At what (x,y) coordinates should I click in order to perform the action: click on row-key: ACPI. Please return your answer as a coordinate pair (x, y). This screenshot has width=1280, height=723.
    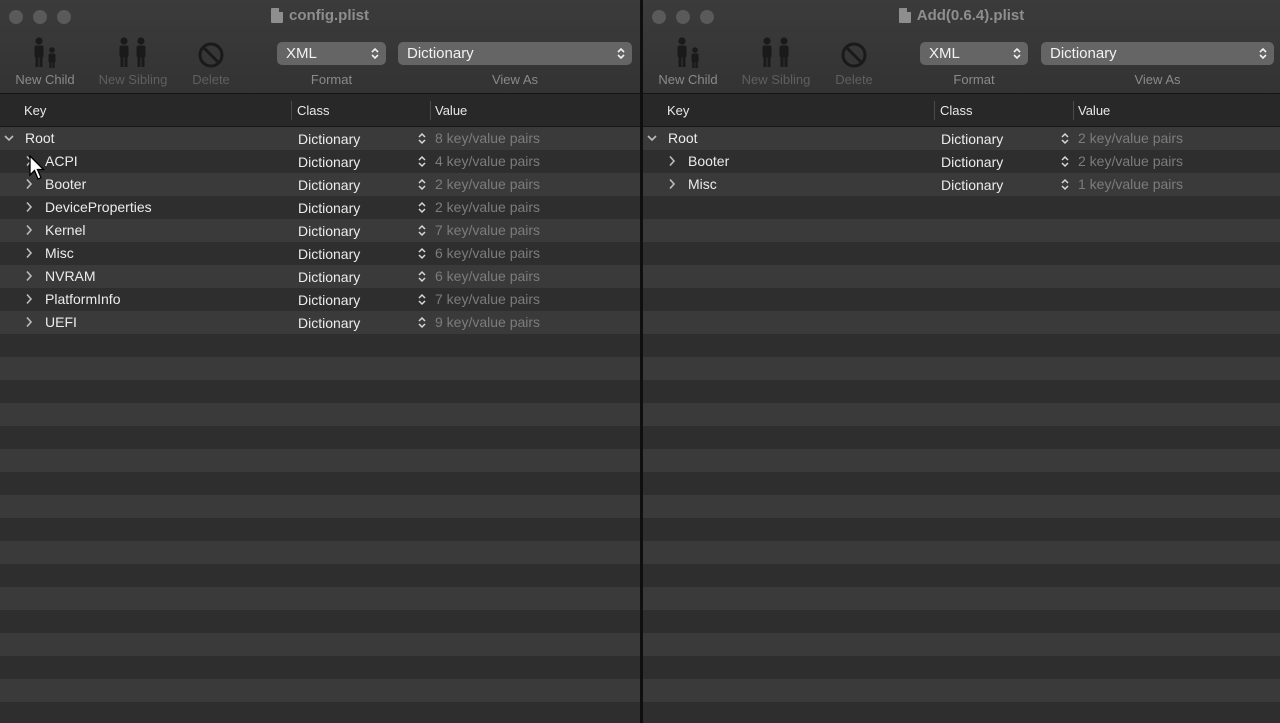
    Looking at the image, I should click on (61, 161).